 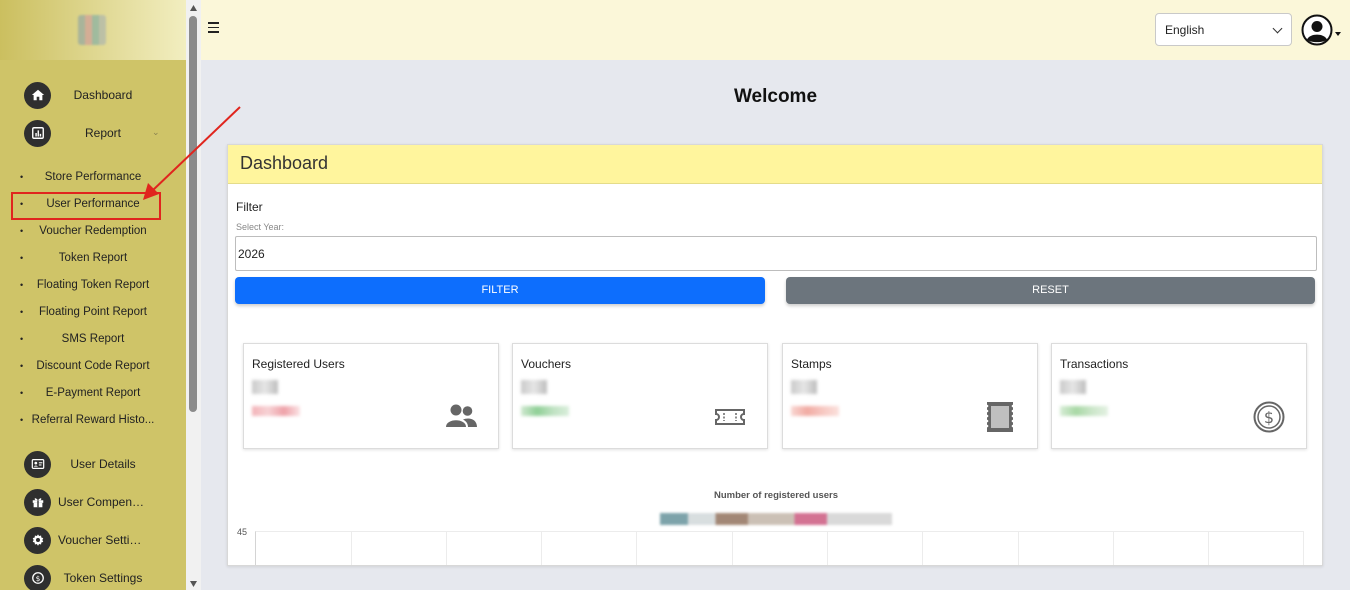 What do you see at coordinates (371, 396) in the screenshot?
I see `stat-card-registered-users: Registered Users` at bounding box center [371, 396].